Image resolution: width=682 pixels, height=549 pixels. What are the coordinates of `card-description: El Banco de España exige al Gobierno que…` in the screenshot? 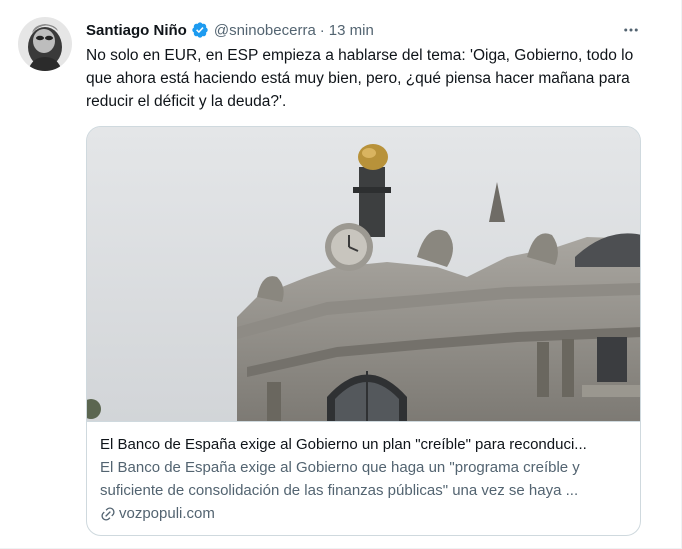 It's located at (340, 479).